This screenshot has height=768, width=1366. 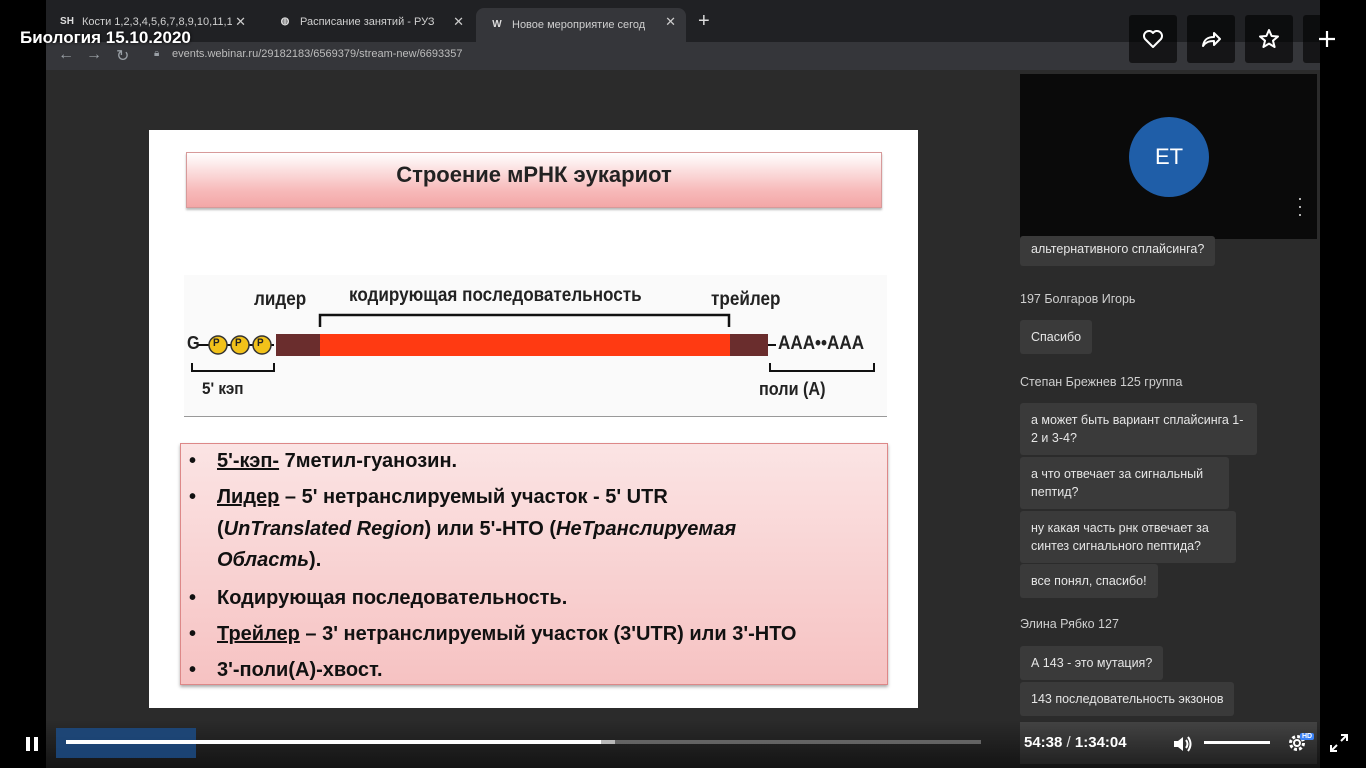 I want to click on chat-message: все понял, спасибо!, so click(x=1089, y=581).